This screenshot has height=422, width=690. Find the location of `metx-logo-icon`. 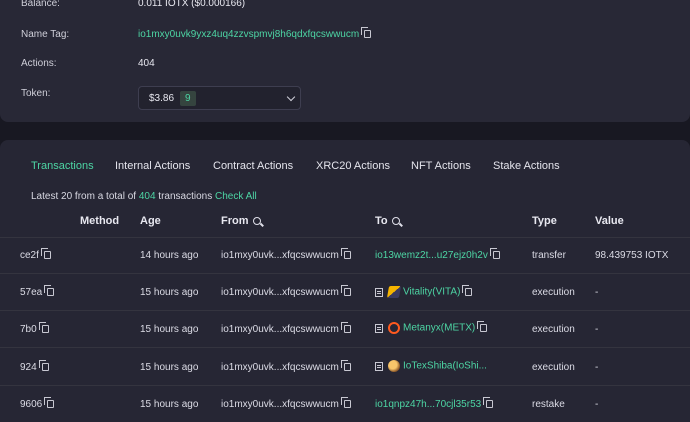

metx-logo-icon is located at coordinates (394, 328).